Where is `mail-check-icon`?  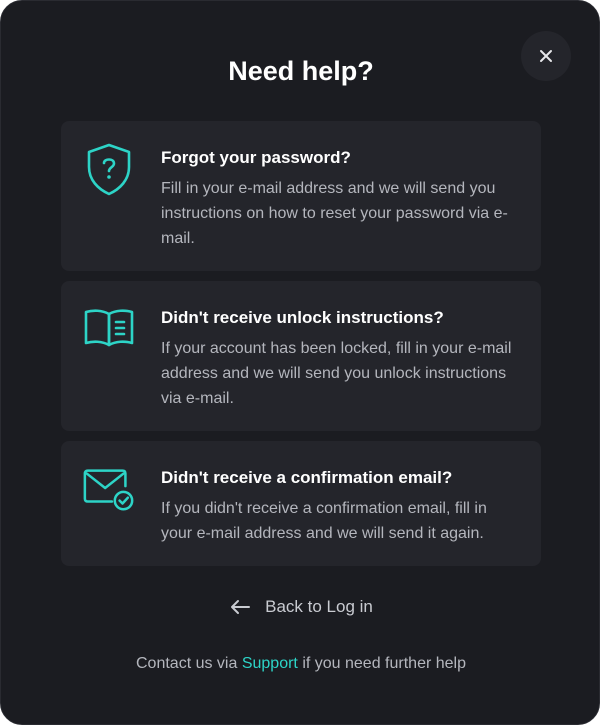 mail-check-icon is located at coordinates (109, 489).